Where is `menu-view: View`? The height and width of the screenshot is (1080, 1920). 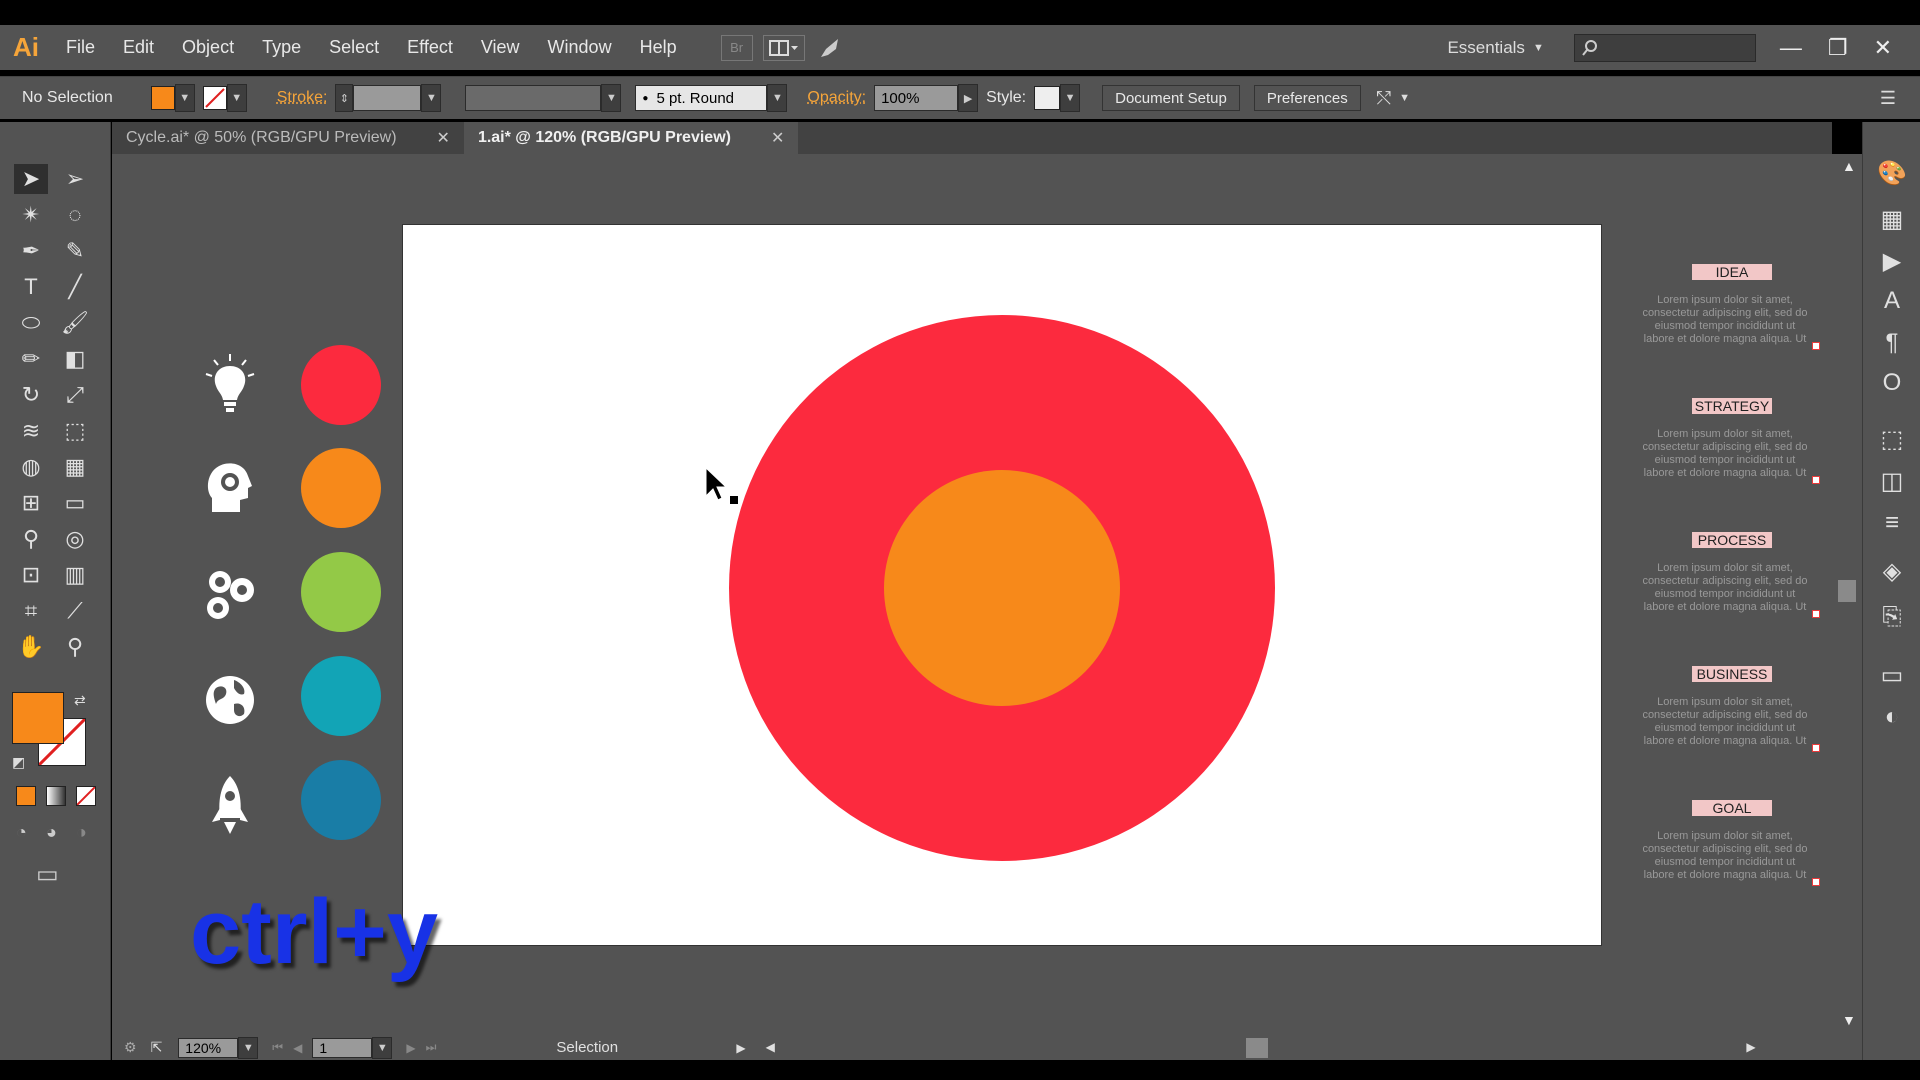 menu-view: View is located at coordinates (500, 47).